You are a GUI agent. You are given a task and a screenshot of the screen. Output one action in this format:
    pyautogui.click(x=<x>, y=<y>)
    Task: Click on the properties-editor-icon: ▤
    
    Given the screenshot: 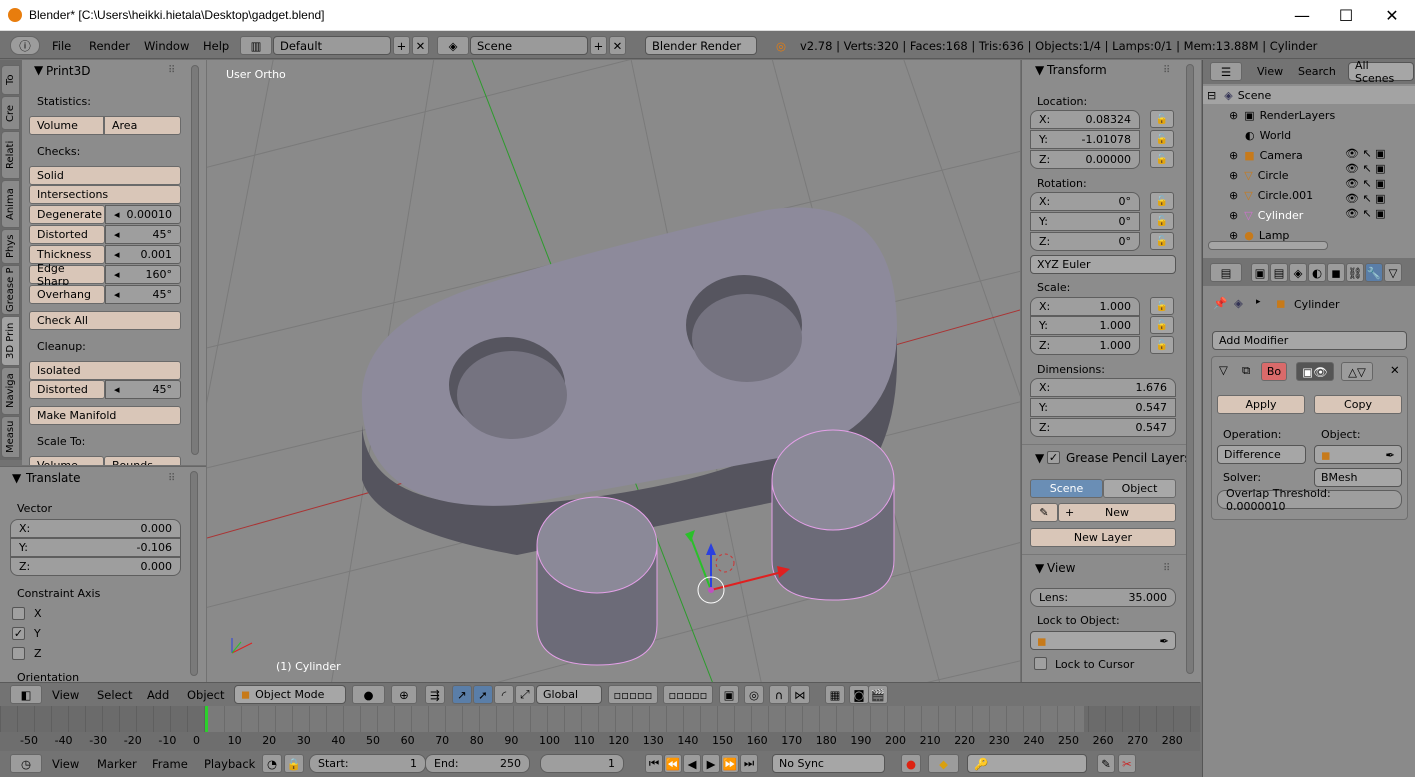 What is the action you would take?
    pyautogui.click(x=1226, y=272)
    